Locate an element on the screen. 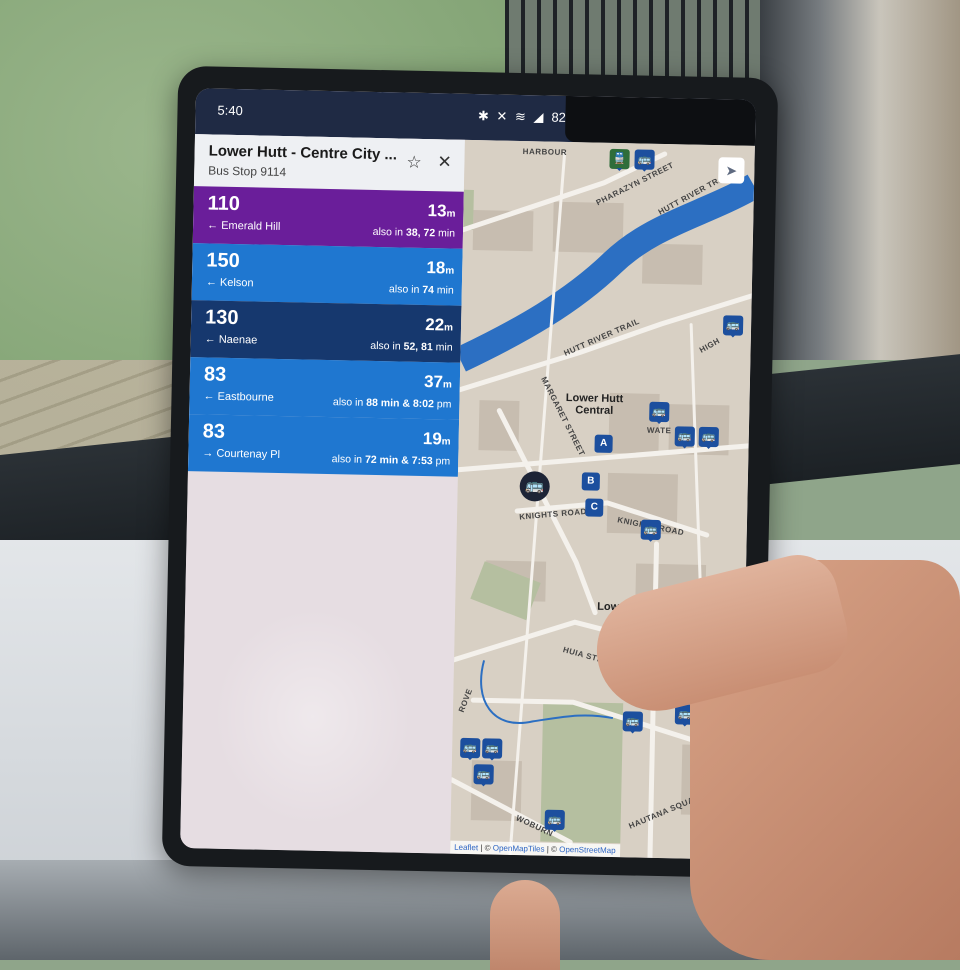 This screenshot has height=970, width=960. route-next-departure: 13m is located at coordinates (441, 211).